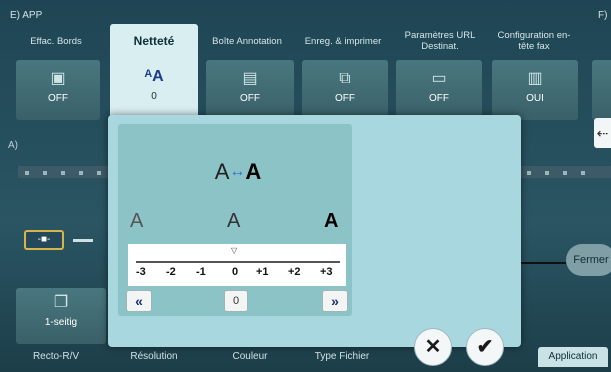  Describe the element at coordinates (154, 89) in the screenshot. I see `tile-nettete: ᴬA 0` at that location.